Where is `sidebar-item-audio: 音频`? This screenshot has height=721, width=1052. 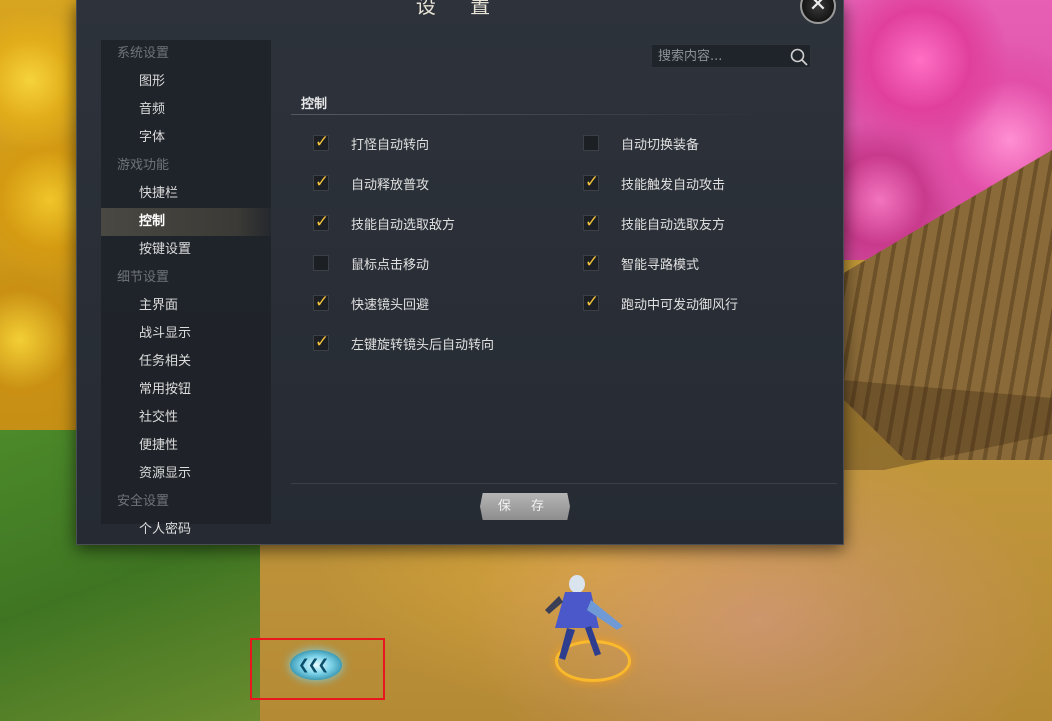 sidebar-item-audio: 音频 is located at coordinates (186, 110).